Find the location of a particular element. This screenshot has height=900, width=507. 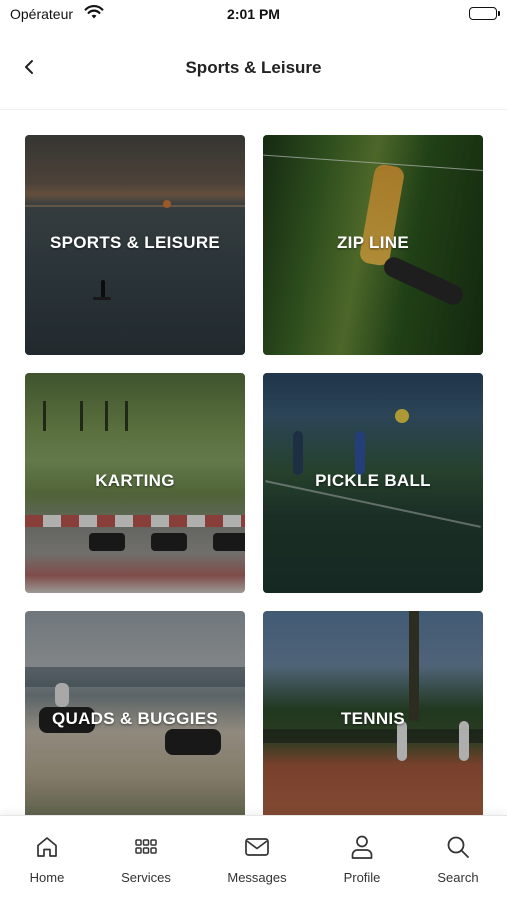

status-time: 2:01 PM is located at coordinates (253, 14).